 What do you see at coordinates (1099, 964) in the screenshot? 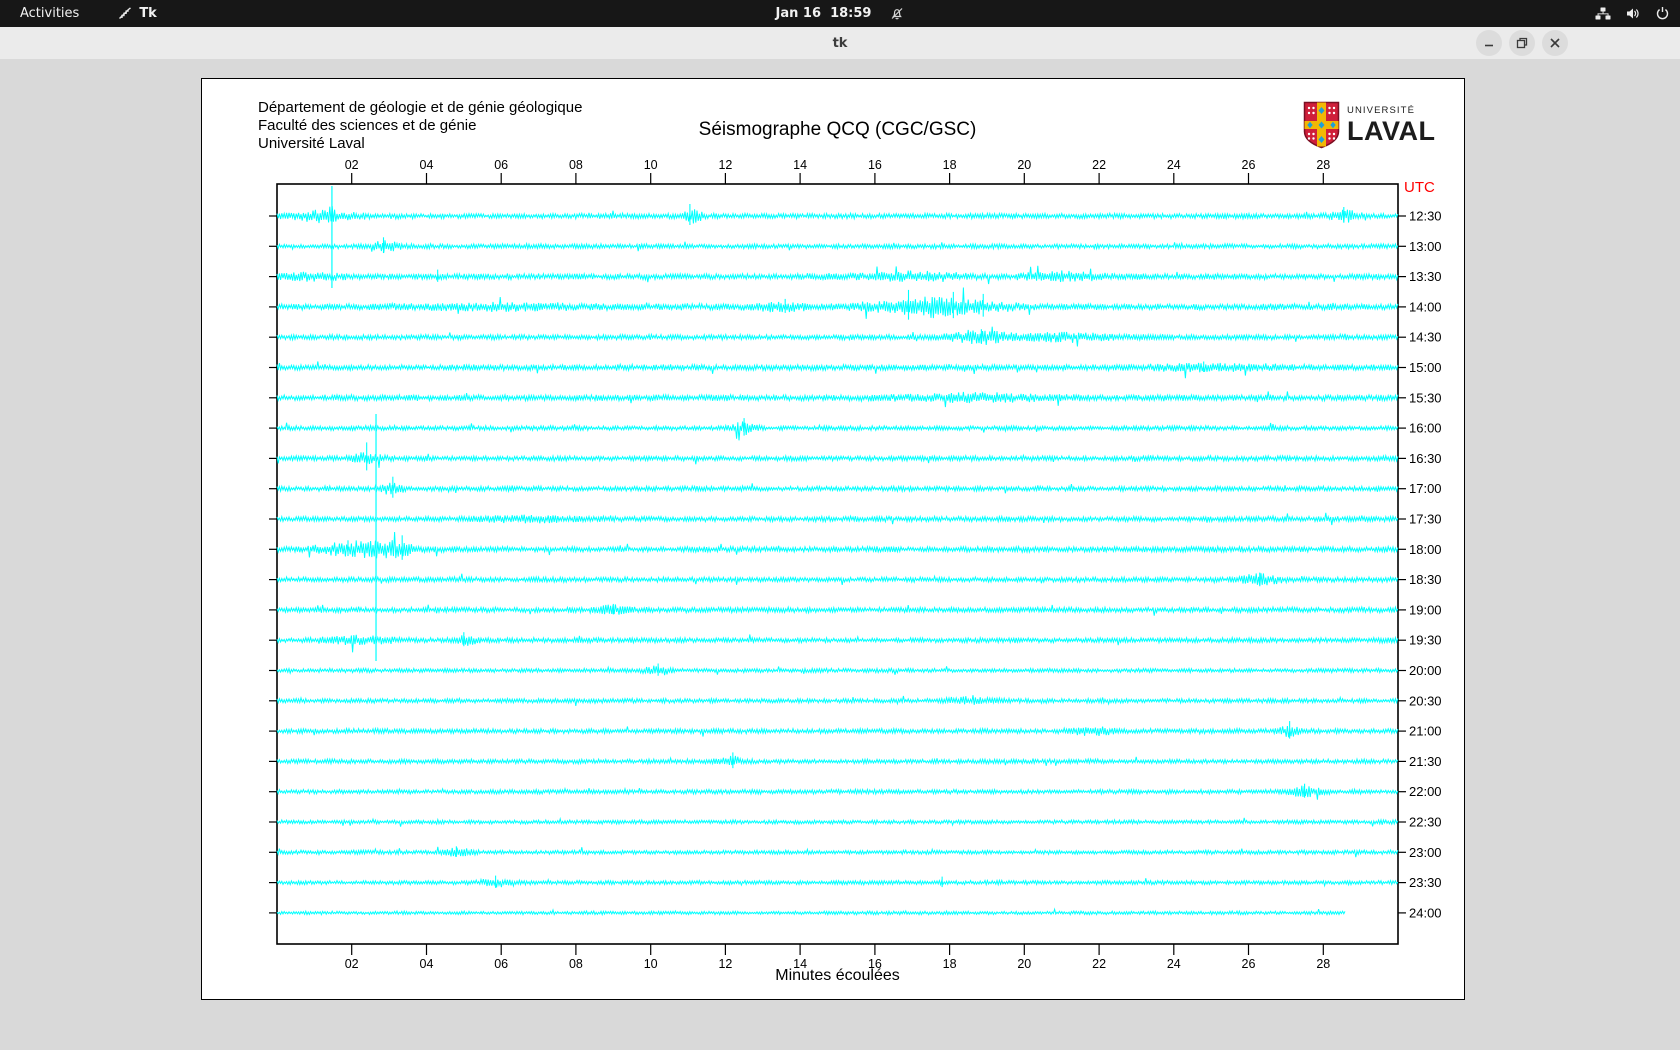
I see `x-tick-label-bottom: 22` at bounding box center [1099, 964].